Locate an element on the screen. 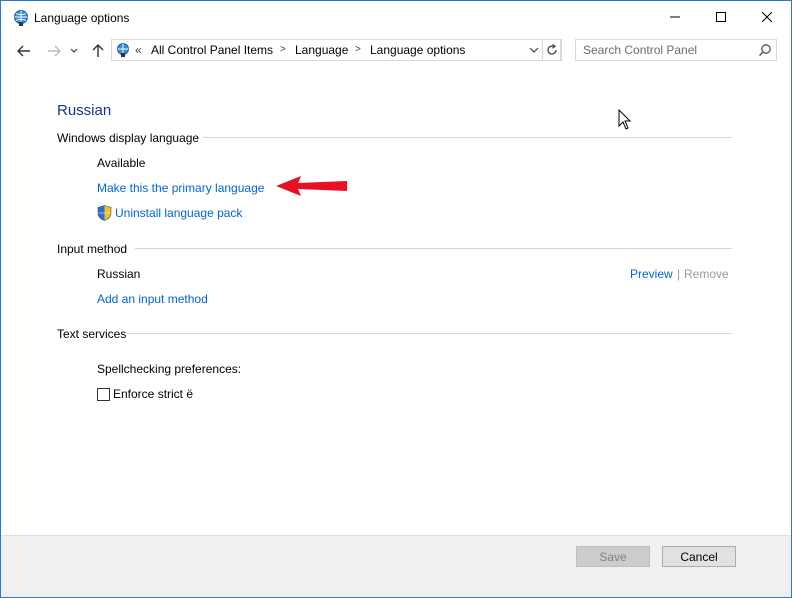  close-icon is located at coordinates (767, 17).